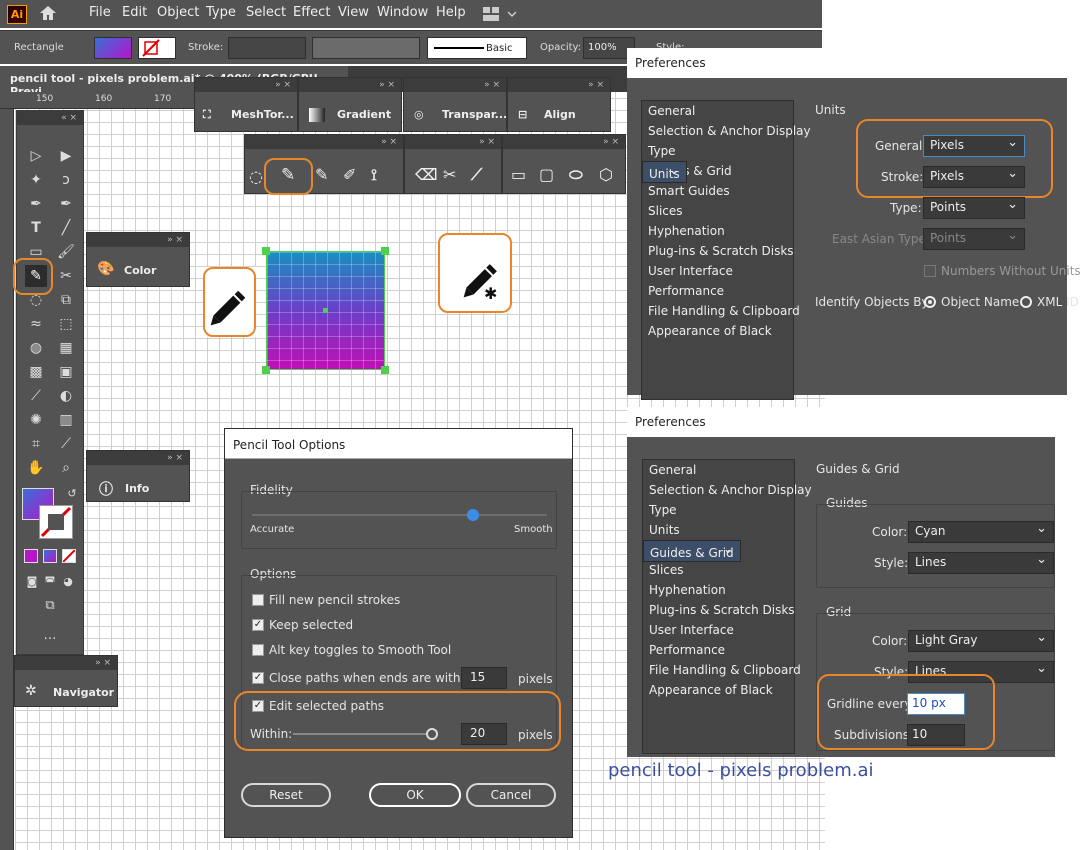  What do you see at coordinates (138, 259) in the screenshot?
I see `color-panel: » × 🎨 Color` at bounding box center [138, 259].